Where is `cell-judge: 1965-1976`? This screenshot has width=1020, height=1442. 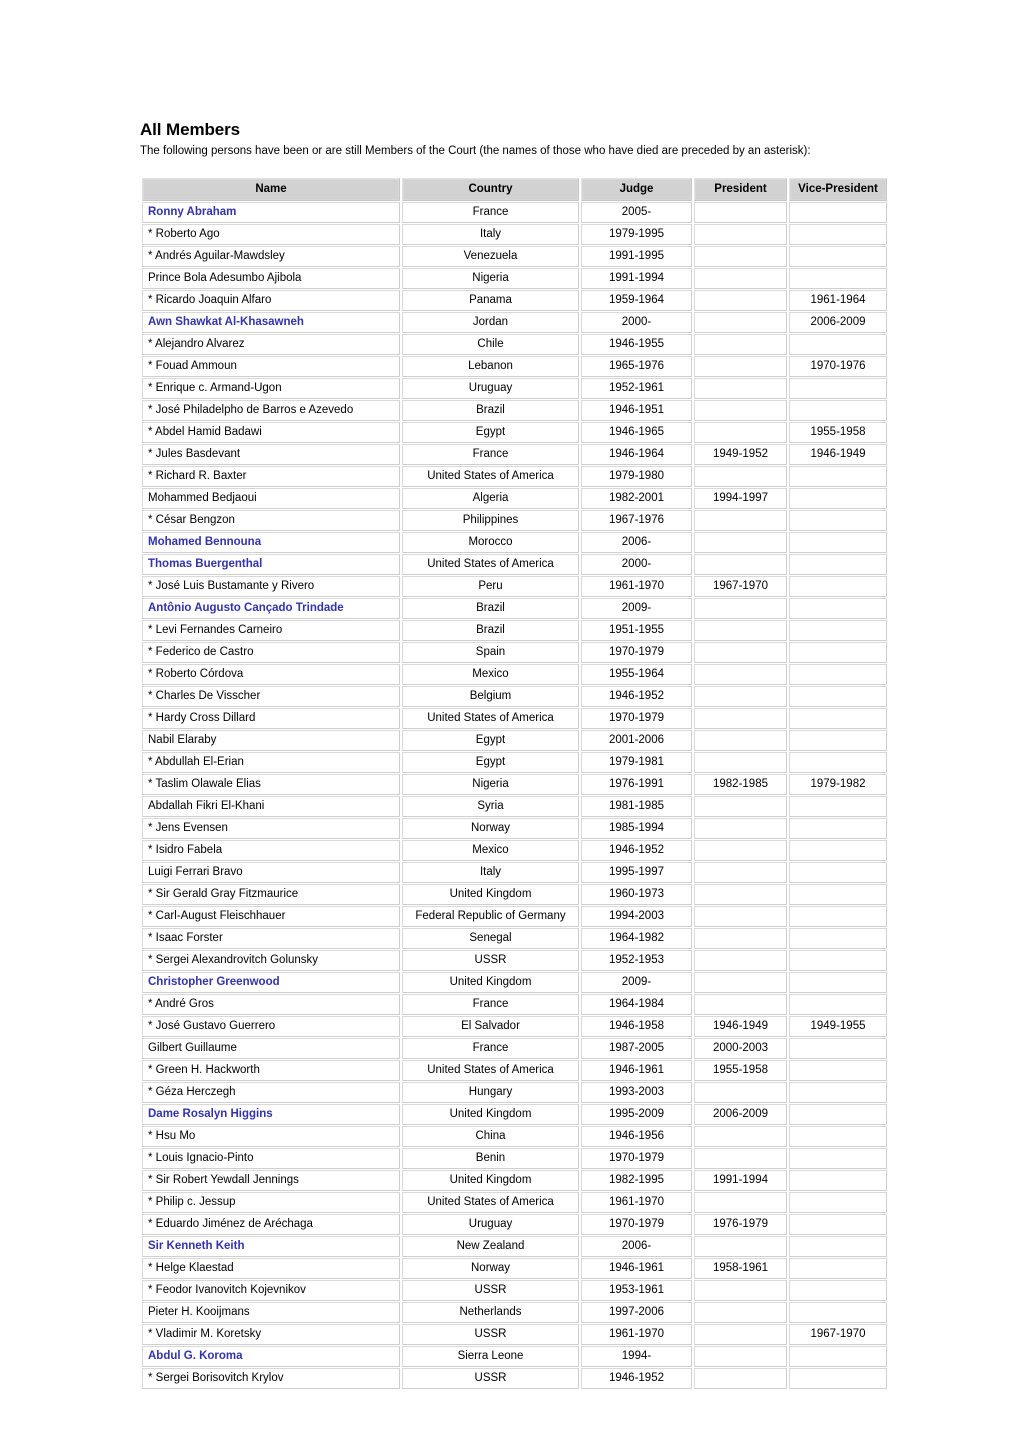
cell-judge: 1965-1976 is located at coordinates (636, 366).